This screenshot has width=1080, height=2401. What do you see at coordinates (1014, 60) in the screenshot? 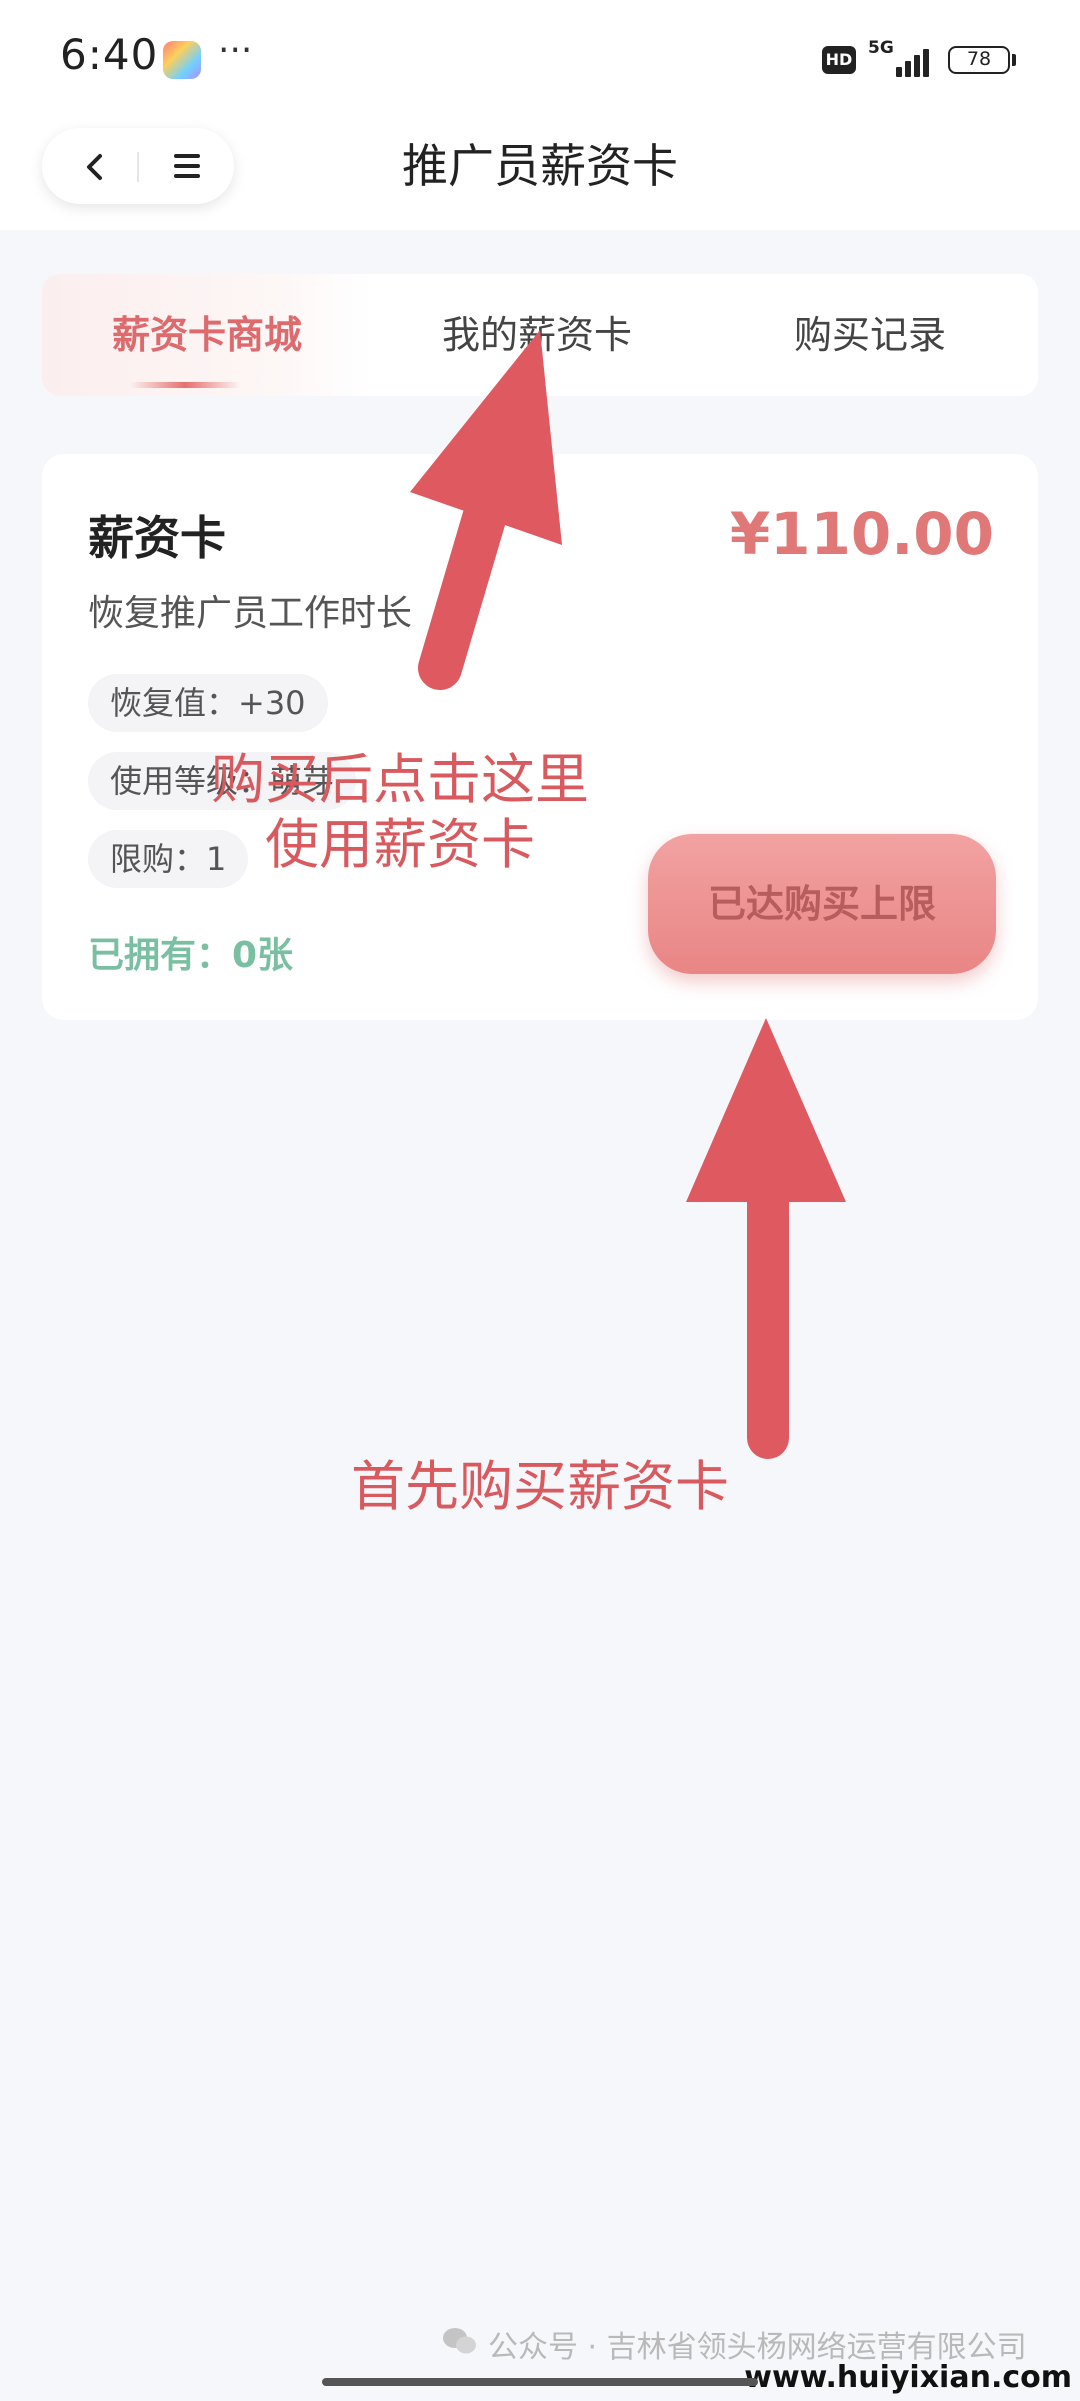
I see `battery-tip` at bounding box center [1014, 60].